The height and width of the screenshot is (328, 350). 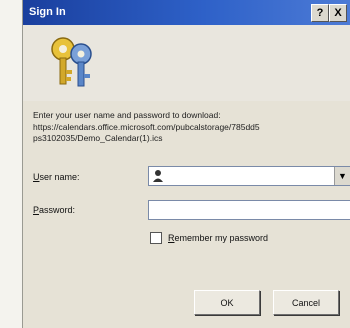 I want to click on username-label-text: ser name:, so click(x=59, y=177).